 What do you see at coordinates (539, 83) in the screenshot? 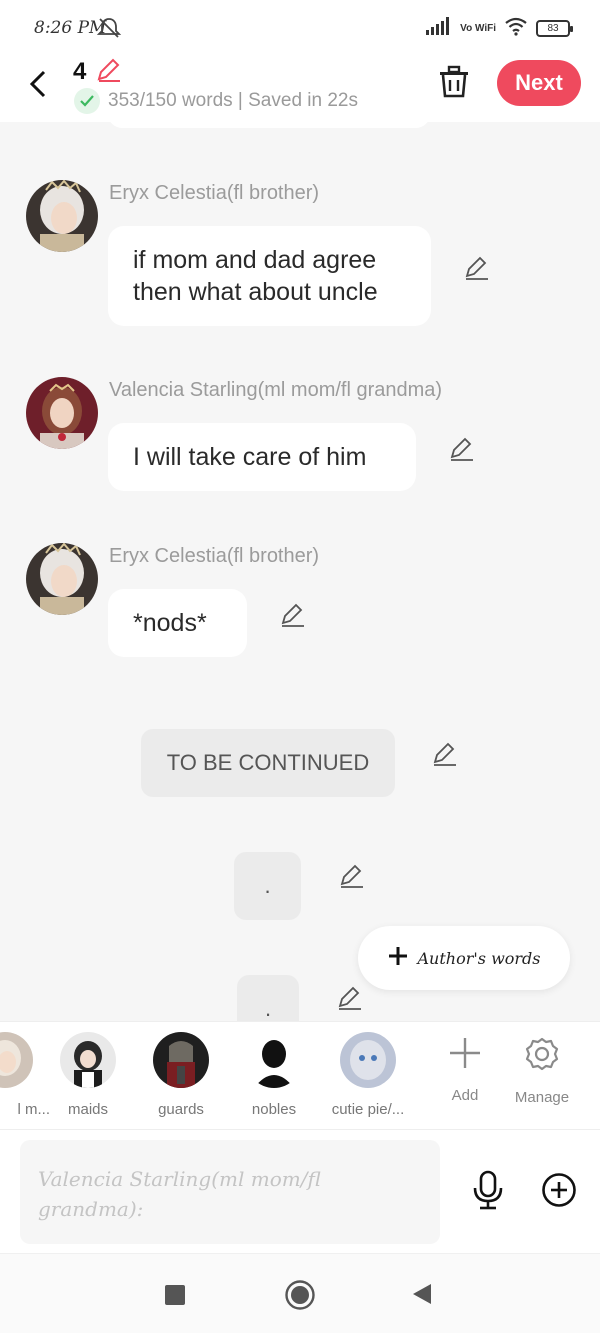
I see `next-button: Next` at bounding box center [539, 83].